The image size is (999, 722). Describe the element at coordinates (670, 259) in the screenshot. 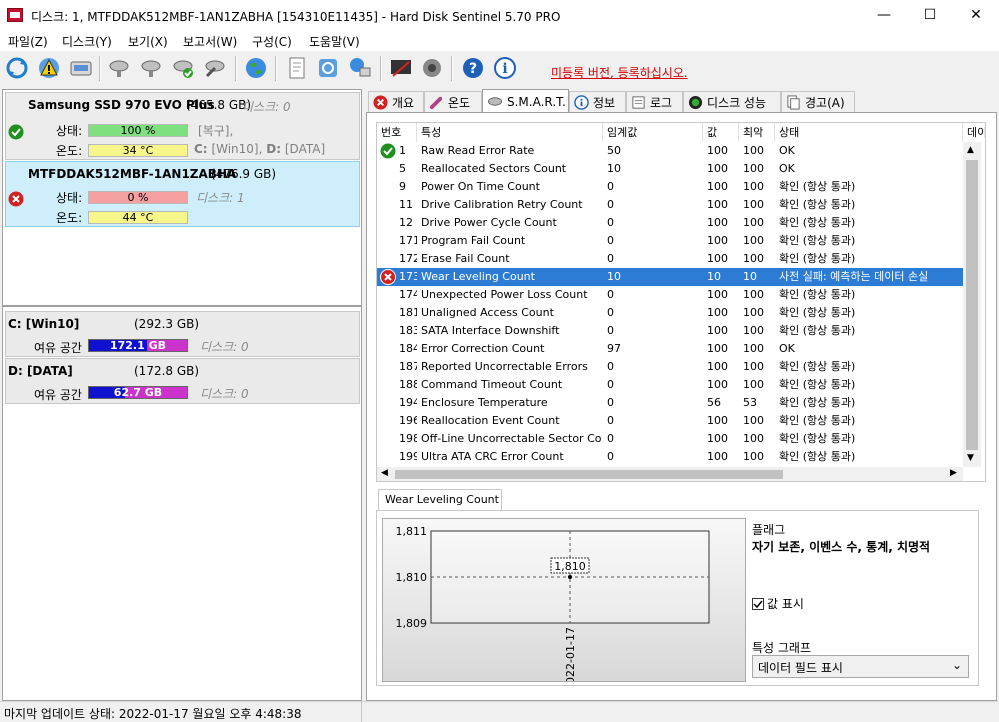

I see `table-row: 172 Erase Fail Count 0 100 100 확인 (항상 통과)` at that location.